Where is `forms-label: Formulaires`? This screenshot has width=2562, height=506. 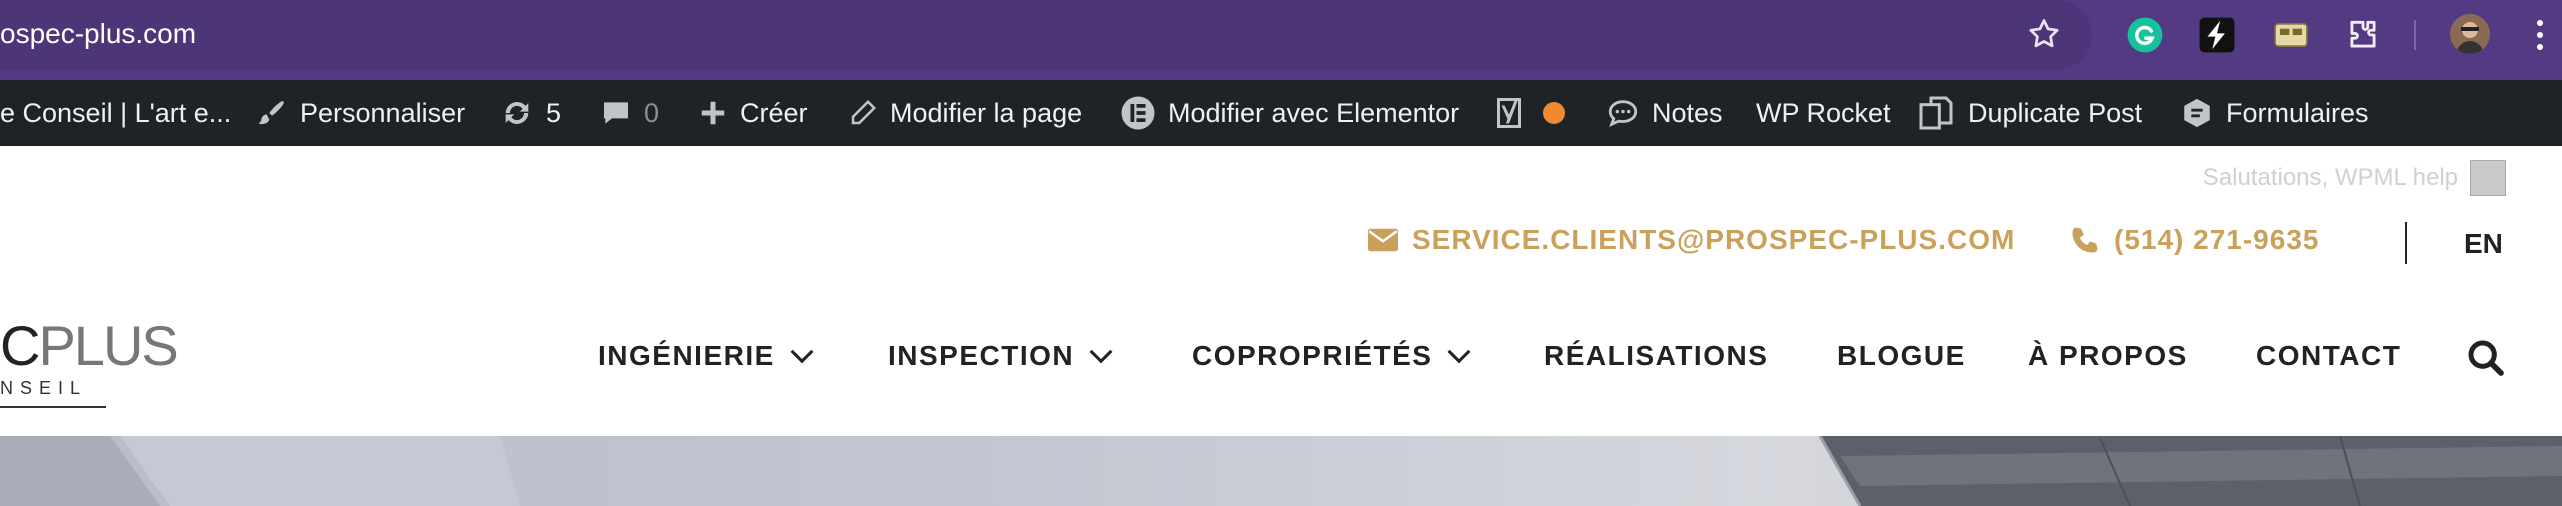
forms-label: Formulaires is located at coordinates (2297, 112).